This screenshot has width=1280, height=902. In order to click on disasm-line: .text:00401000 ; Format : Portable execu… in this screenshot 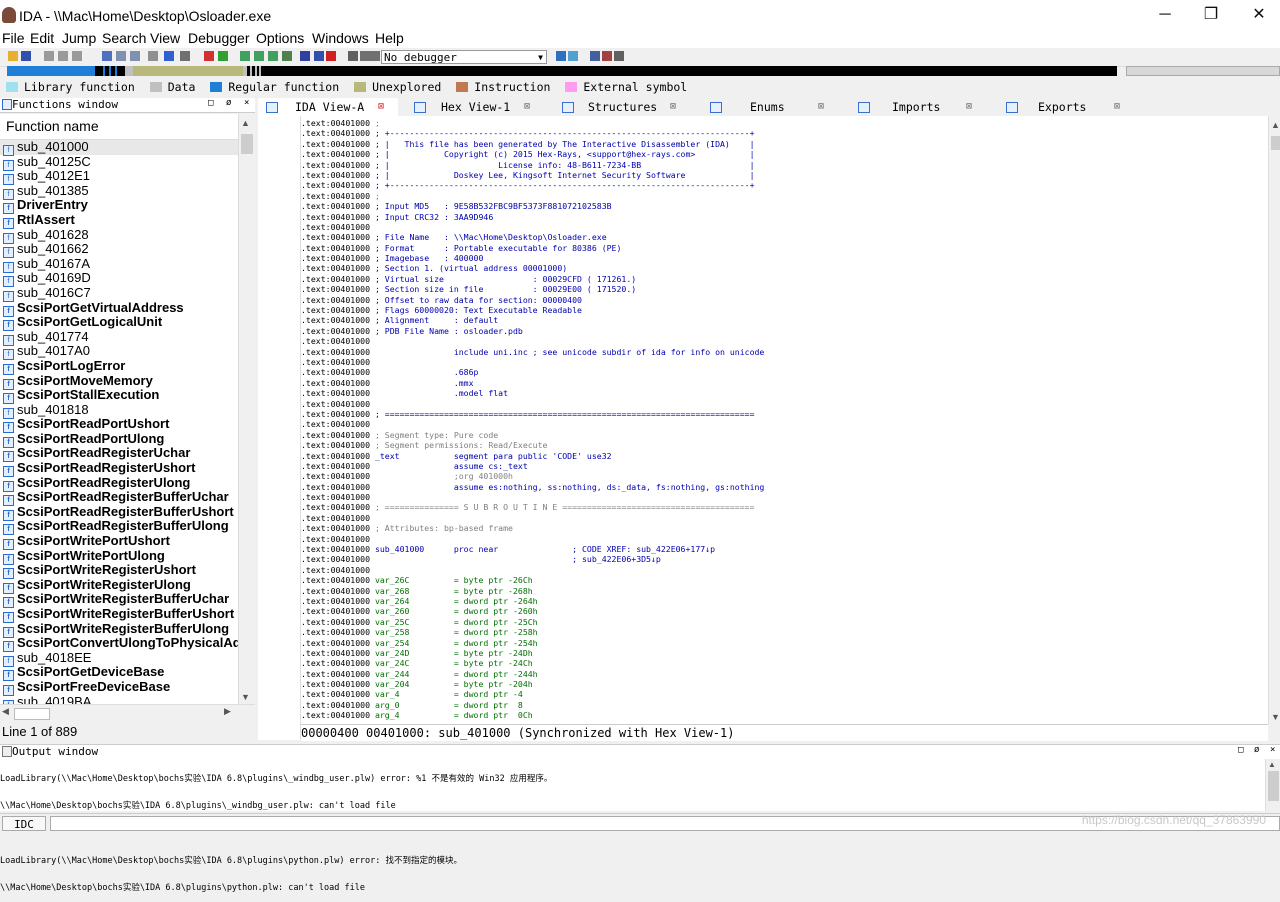, I will do `click(784, 248)`.